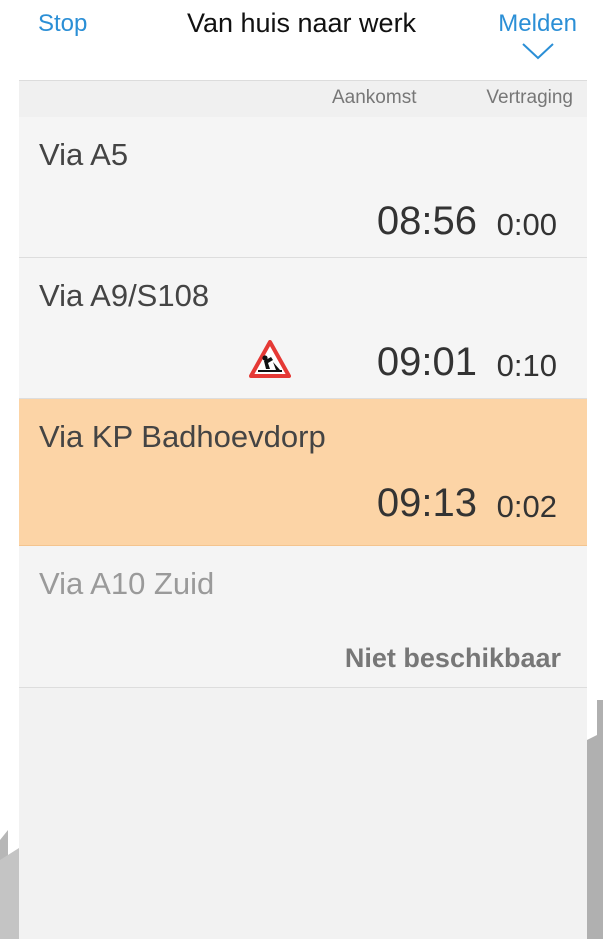 Image resolution: width=603 pixels, height=939 pixels. What do you see at coordinates (526, 365) in the screenshot?
I see `delay-time: 0:10` at bounding box center [526, 365].